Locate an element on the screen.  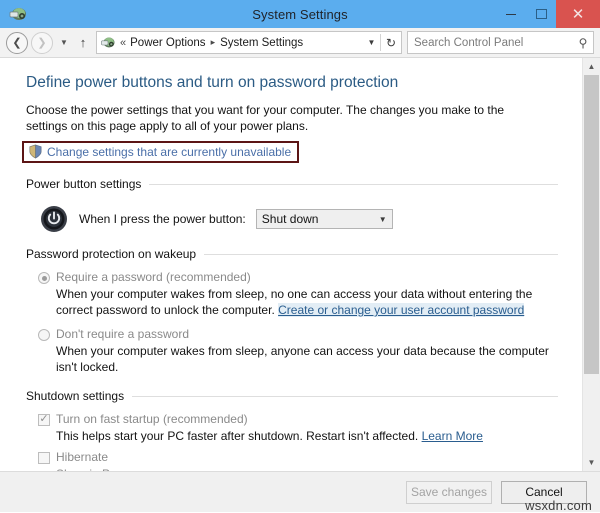
forward-button: ❯ is located at coordinates (42, 42).